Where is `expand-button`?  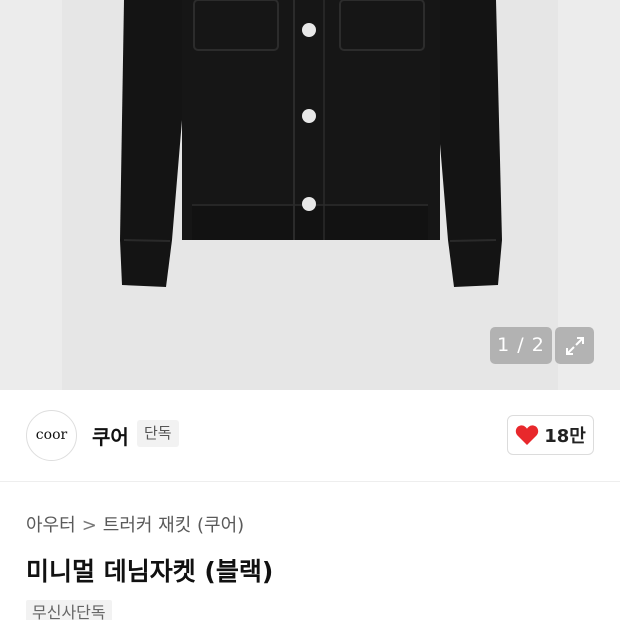
expand-button is located at coordinates (574, 345).